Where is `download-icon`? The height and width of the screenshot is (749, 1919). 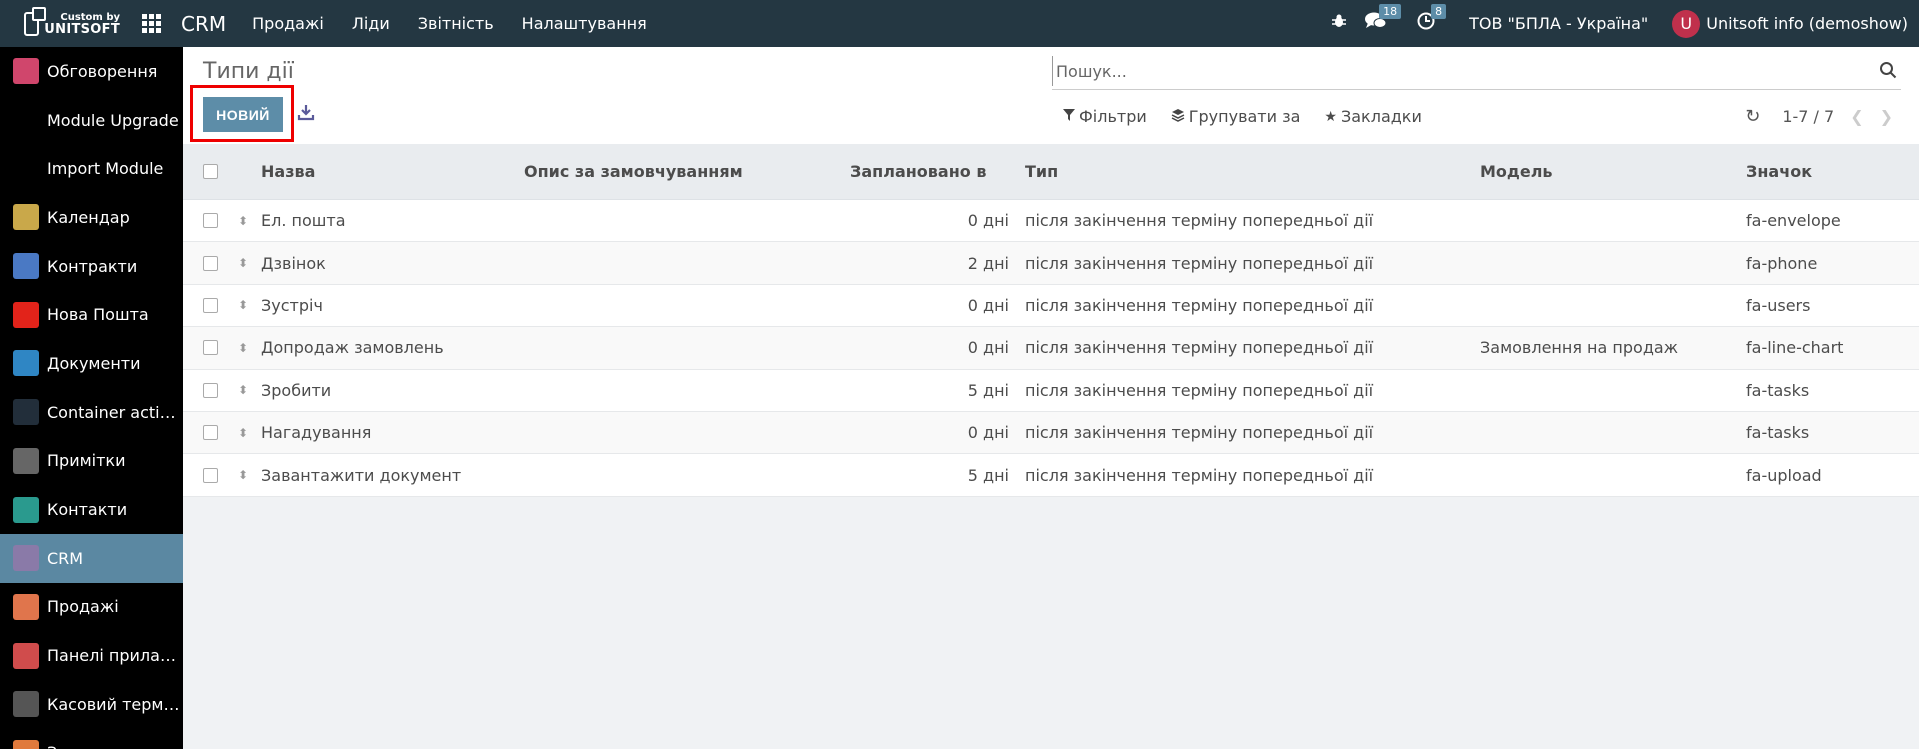 download-icon is located at coordinates (306, 113).